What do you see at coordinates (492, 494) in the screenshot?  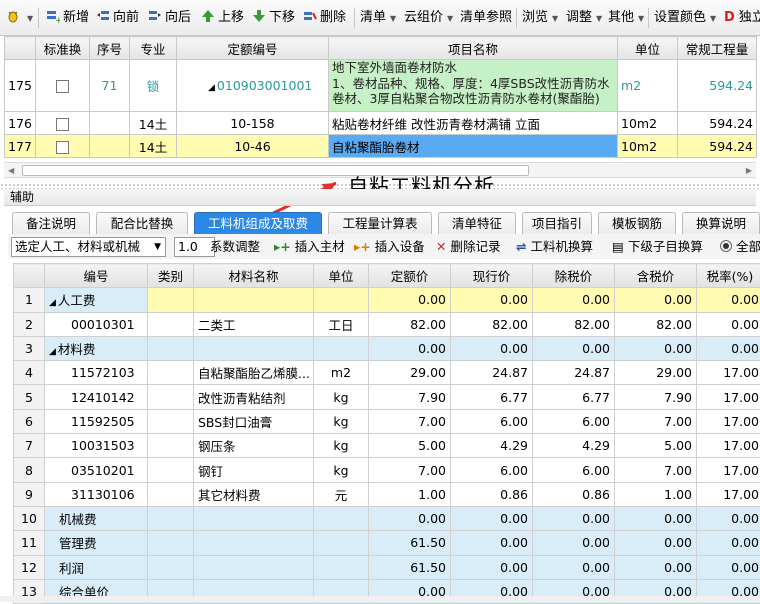 I see `cur-cell: 0.86` at bounding box center [492, 494].